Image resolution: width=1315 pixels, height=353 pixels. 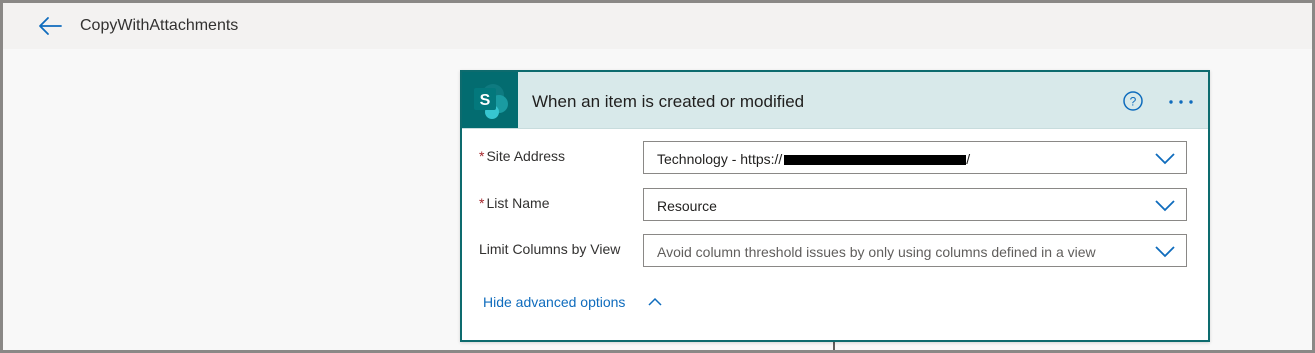 I want to click on list-name-label: * List Name, so click(x=514, y=203).